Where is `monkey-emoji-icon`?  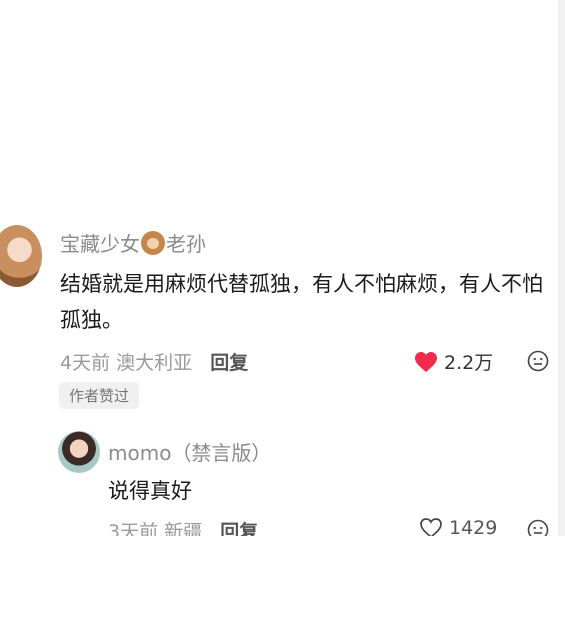
monkey-emoji-icon is located at coordinates (153, 243).